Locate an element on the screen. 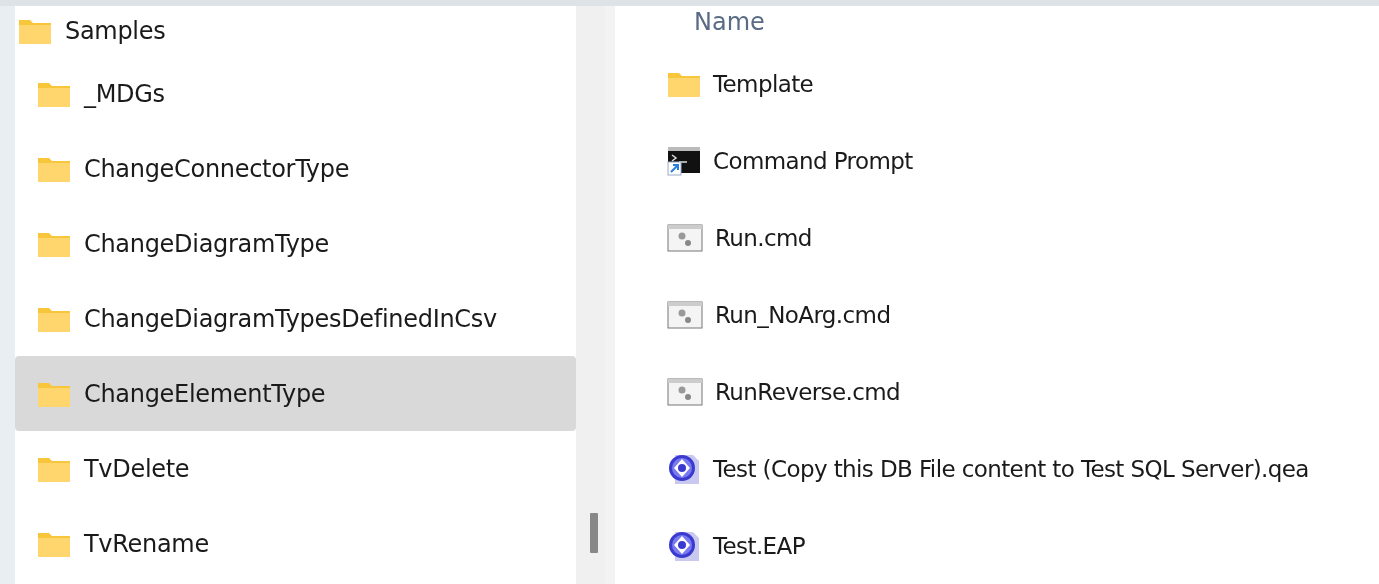  tree-item: ChangeDiagramType is located at coordinates (206, 243).